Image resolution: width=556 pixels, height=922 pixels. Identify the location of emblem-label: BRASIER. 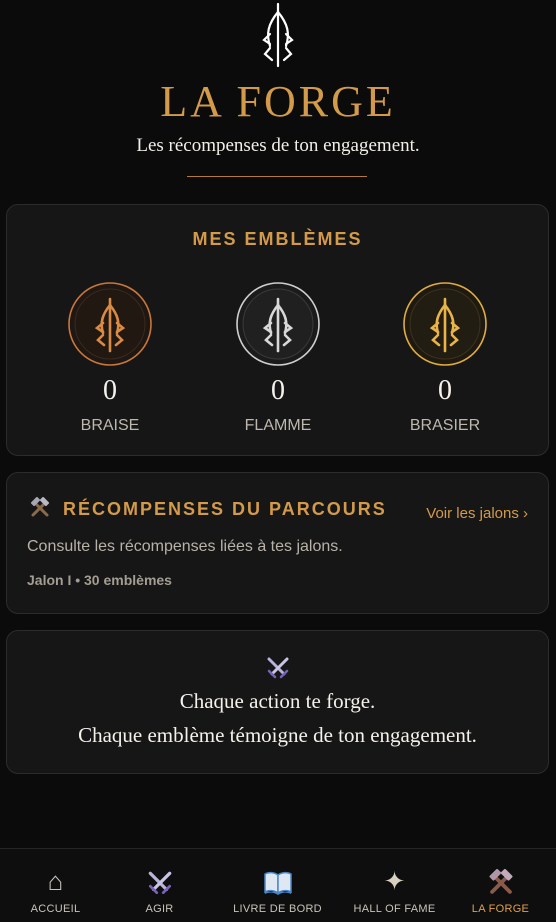
(445, 425).